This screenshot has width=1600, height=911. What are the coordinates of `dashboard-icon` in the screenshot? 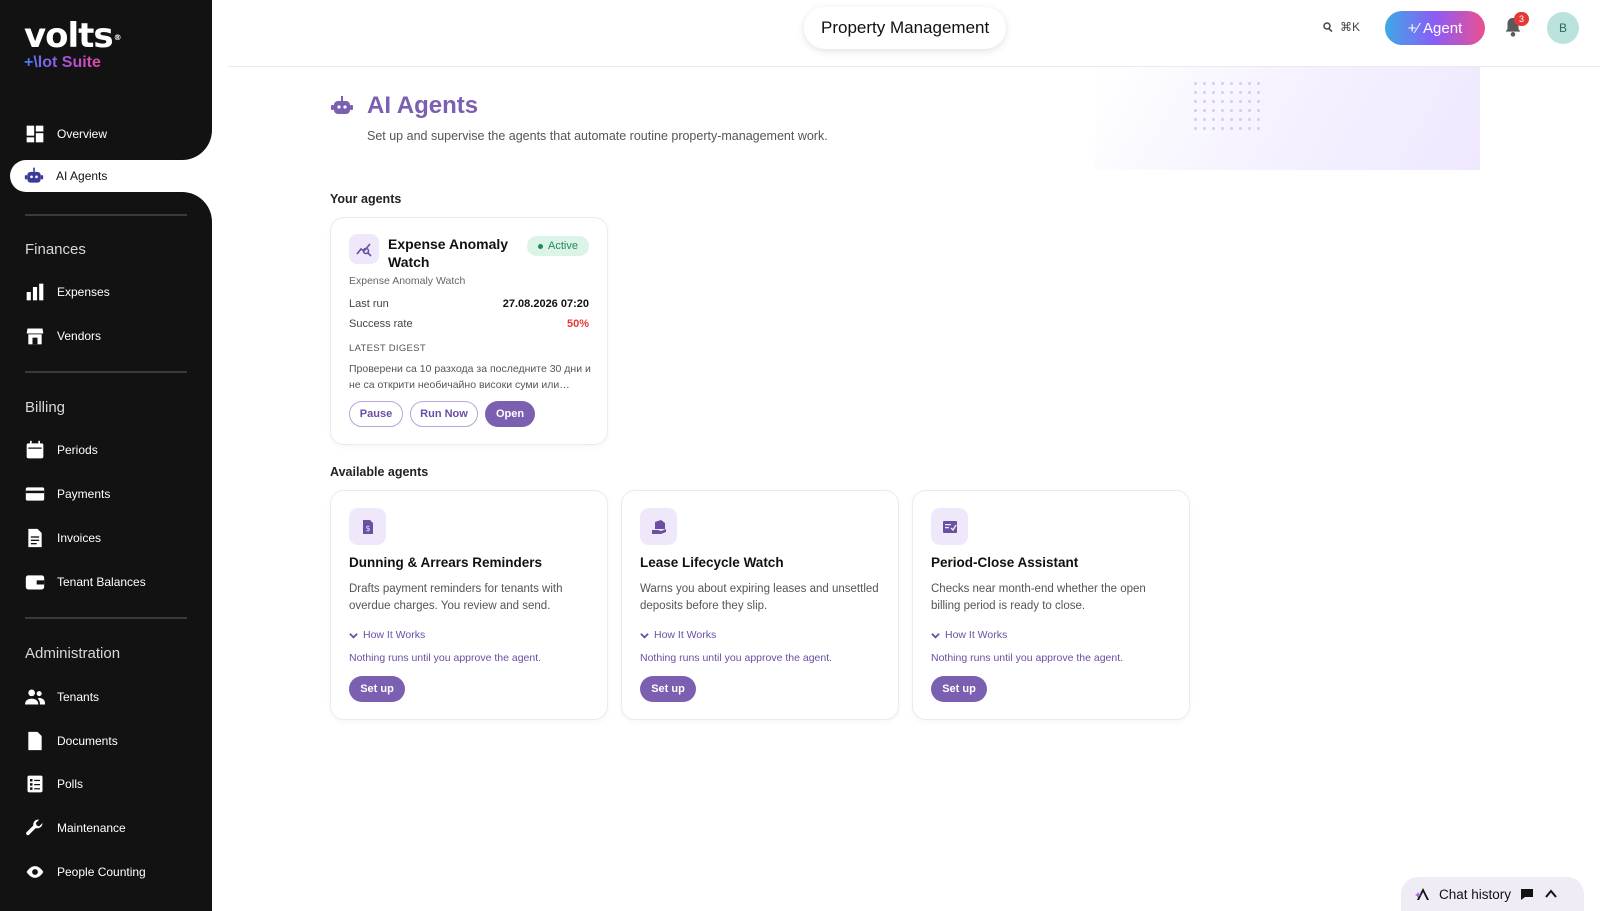 It's located at (35, 134).